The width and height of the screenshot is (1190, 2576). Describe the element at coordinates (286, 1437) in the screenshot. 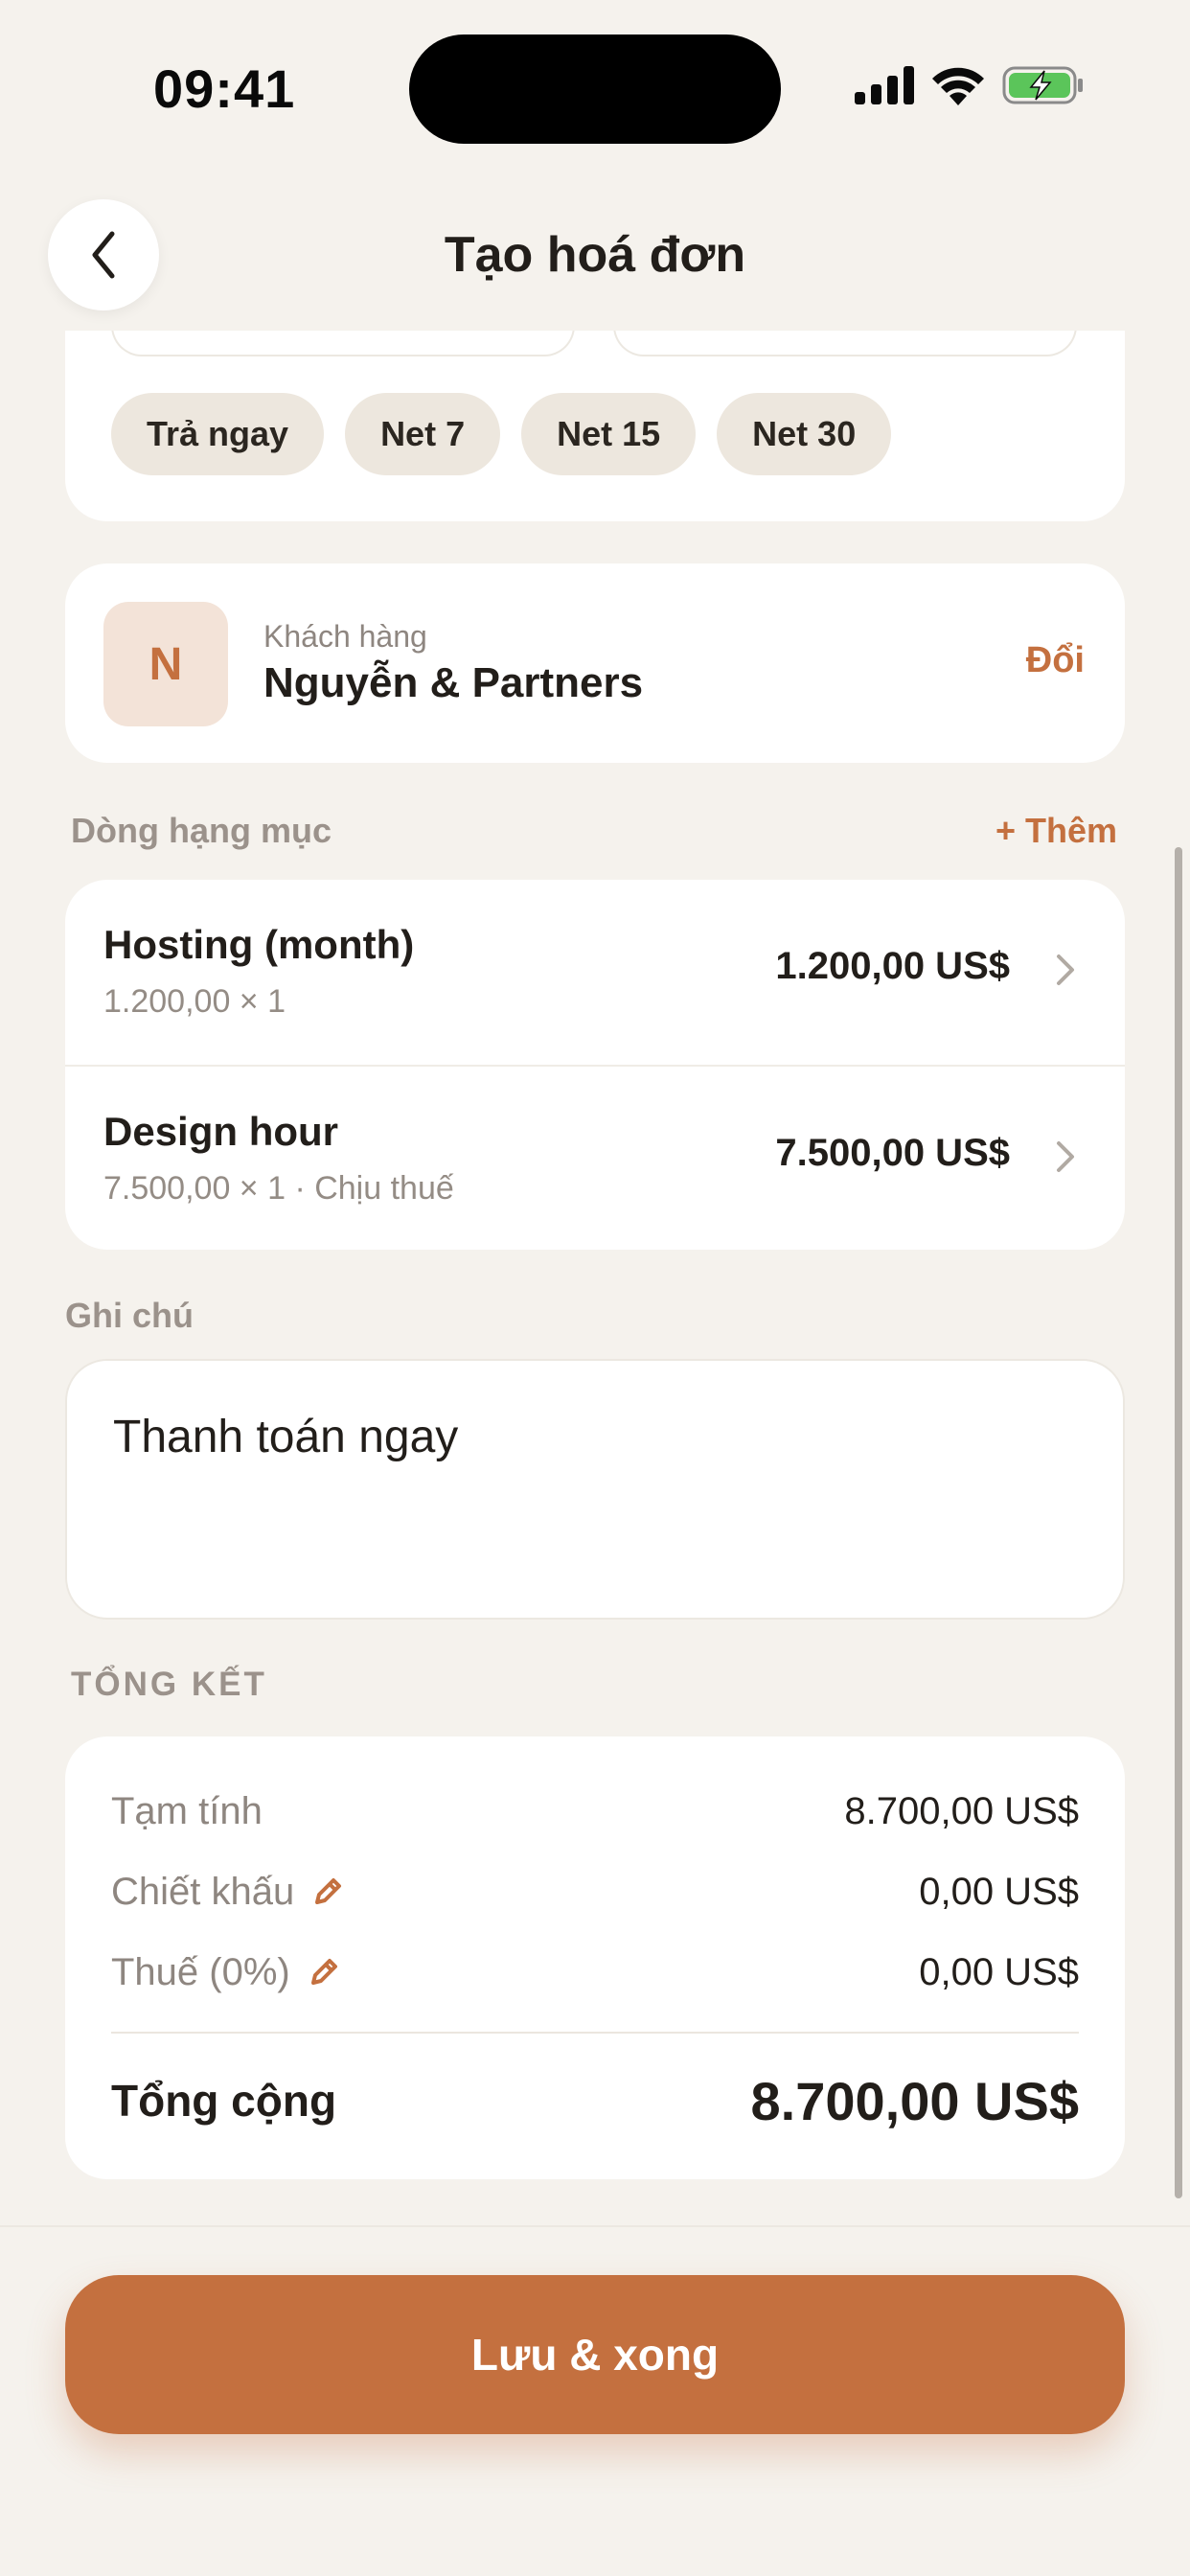

I see `notes-text: Thanh toán ngay` at that location.